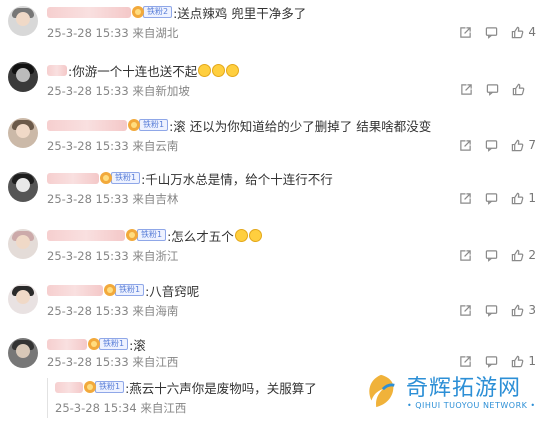 The height and width of the screenshot is (423, 550). I want to click on site-watermark: 奇辉拓游网 • QIHUI TUOYOU NETWORK •, so click(452, 394).